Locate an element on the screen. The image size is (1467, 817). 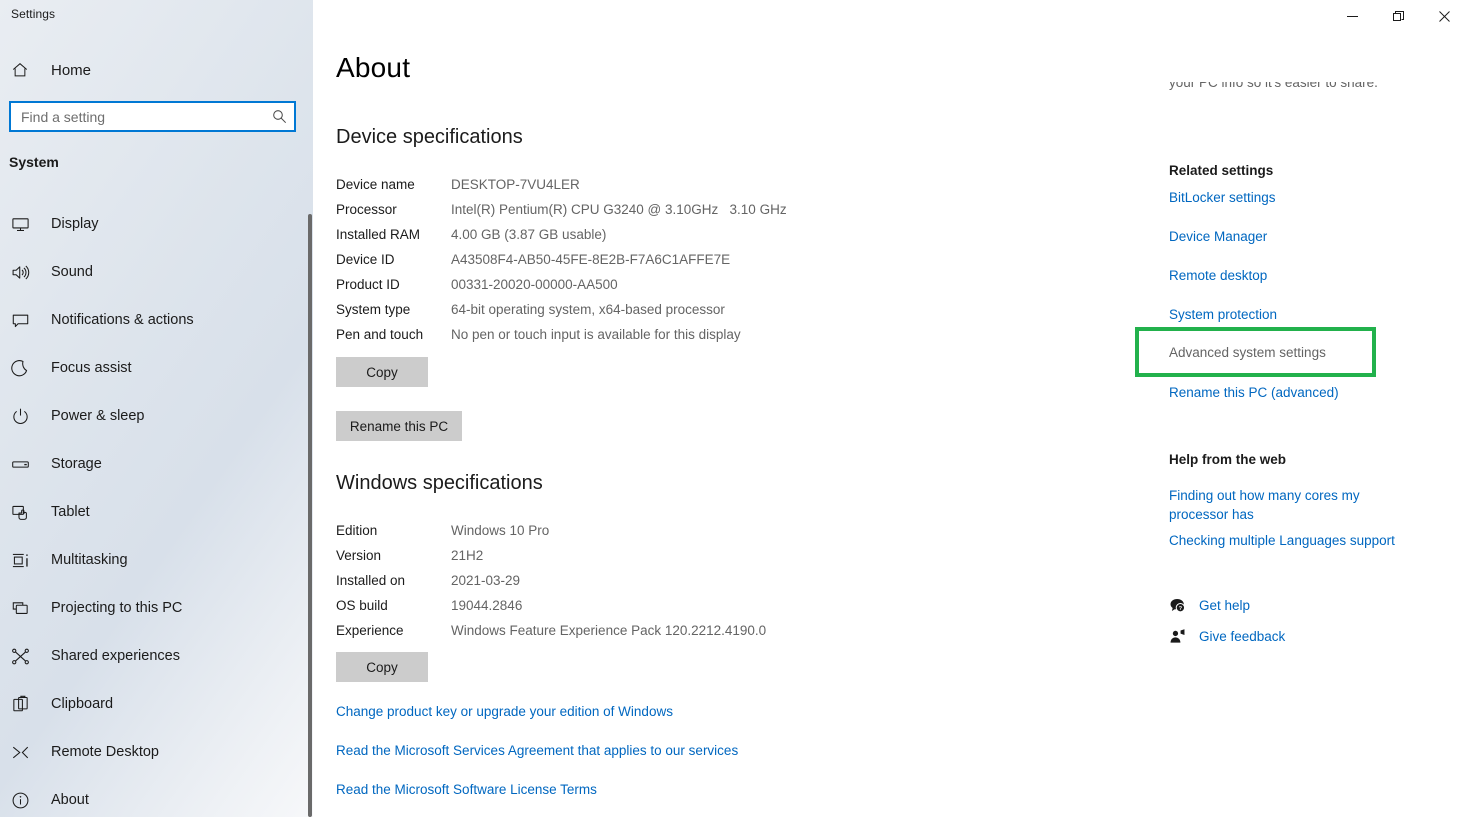
multitasking-icon is located at coordinates (25, 560).